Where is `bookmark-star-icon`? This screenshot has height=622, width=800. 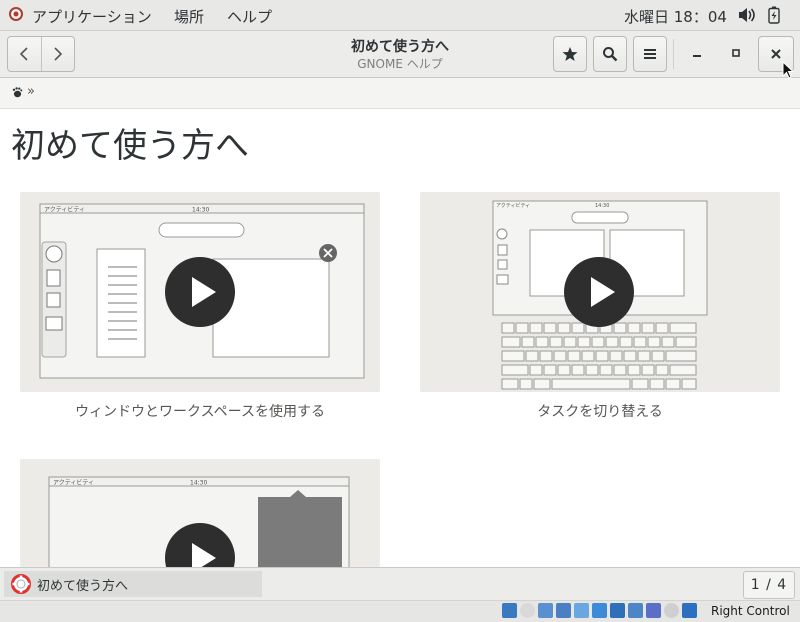
bookmark-star-icon is located at coordinates (570, 54).